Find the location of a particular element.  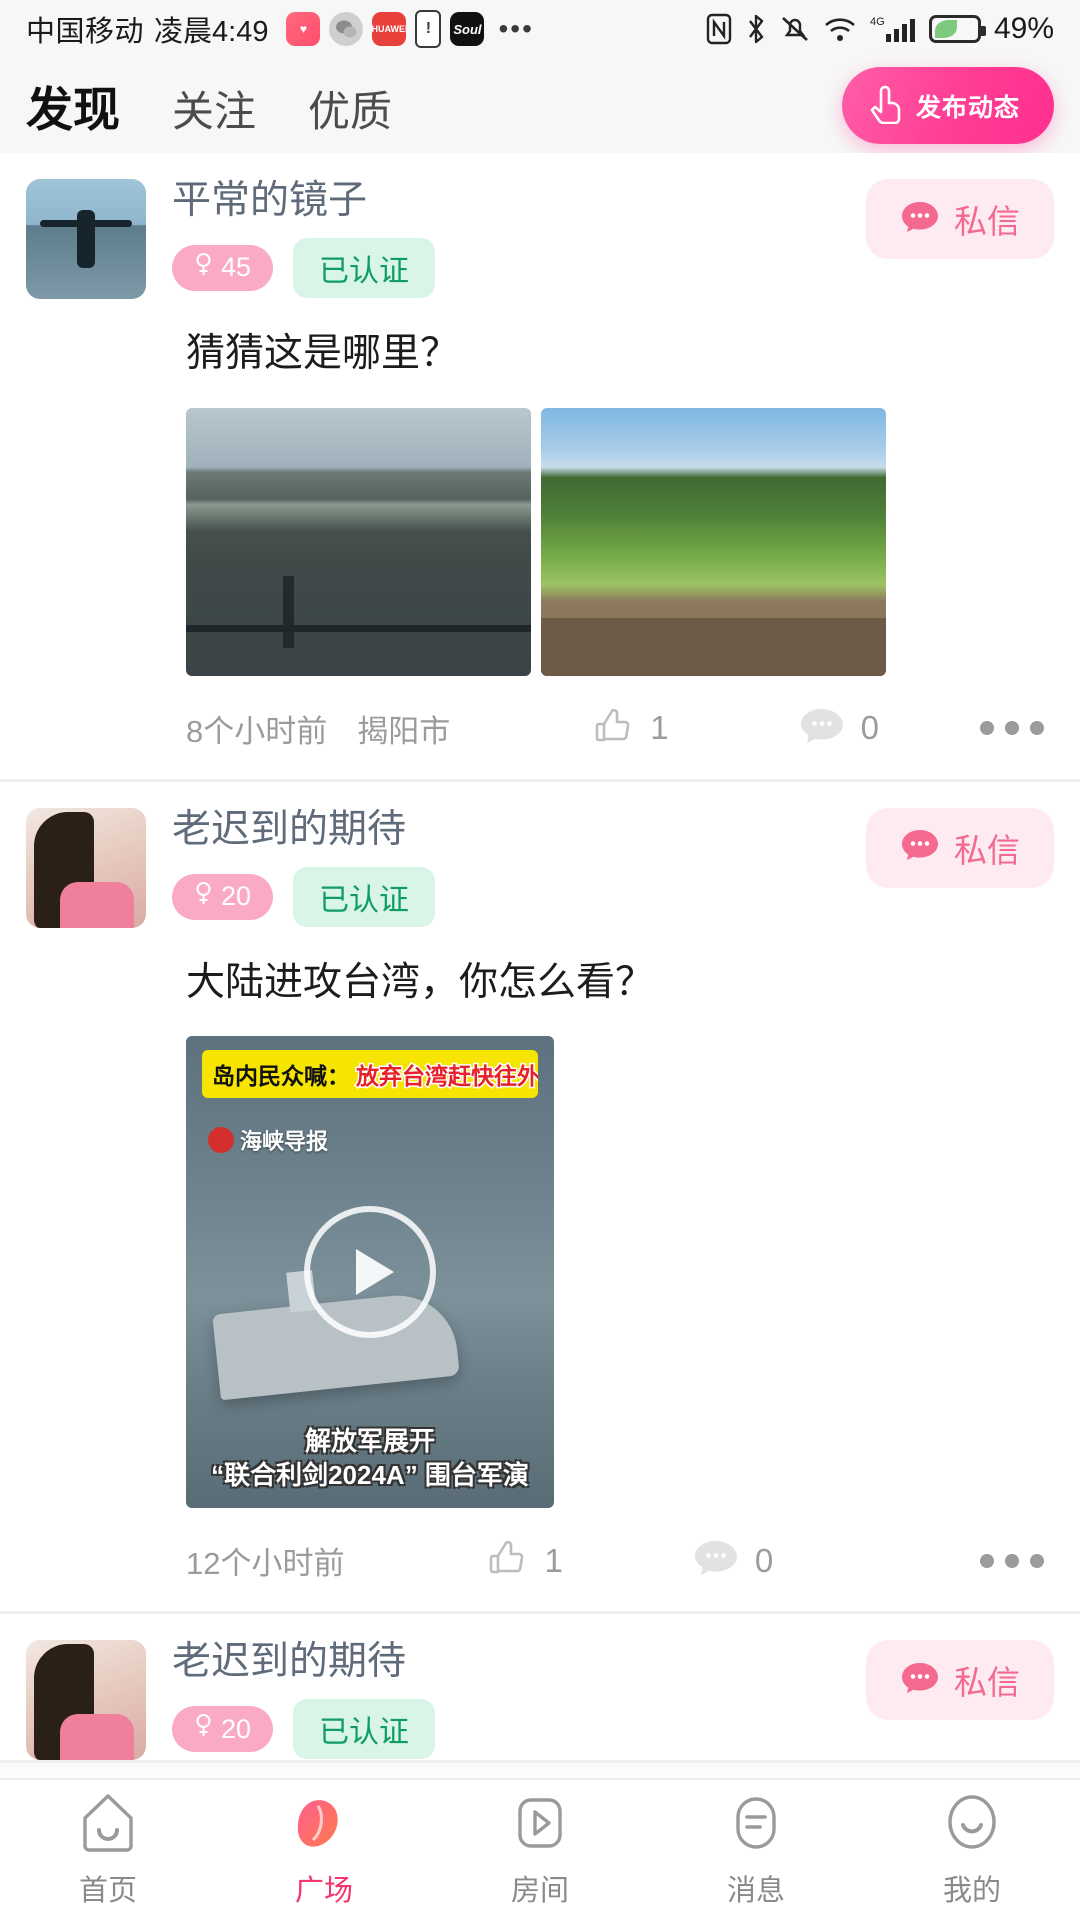

video-caption-line1: 解放军展开 is located at coordinates (369, 1440).